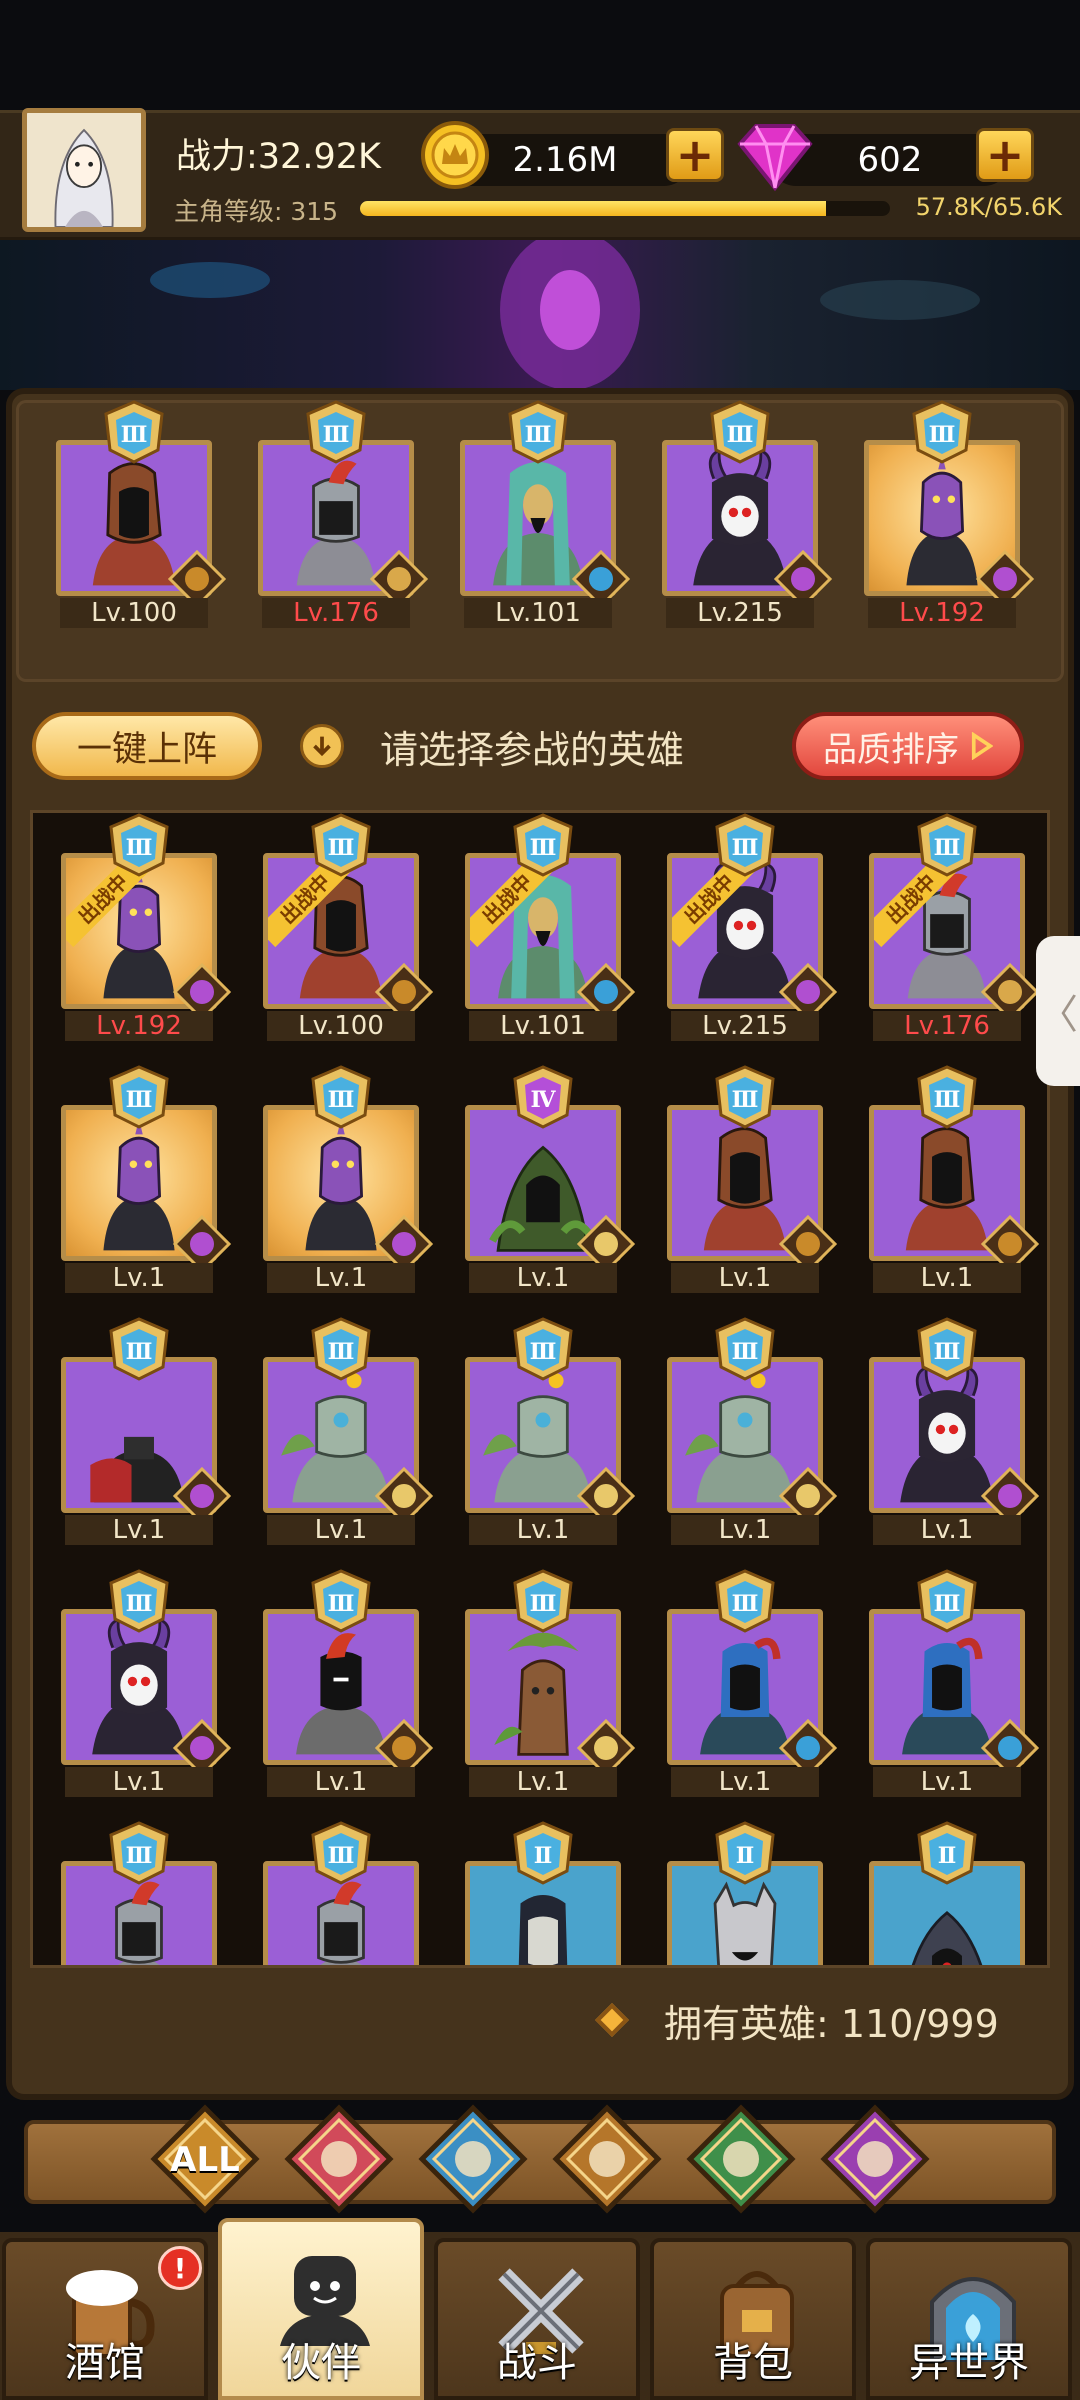 This screenshot has width=1080, height=2400. What do you see at coordinates (593, 208) in the screenshot?
I see `xp-progress-fill` at bounding box center [593, 208].